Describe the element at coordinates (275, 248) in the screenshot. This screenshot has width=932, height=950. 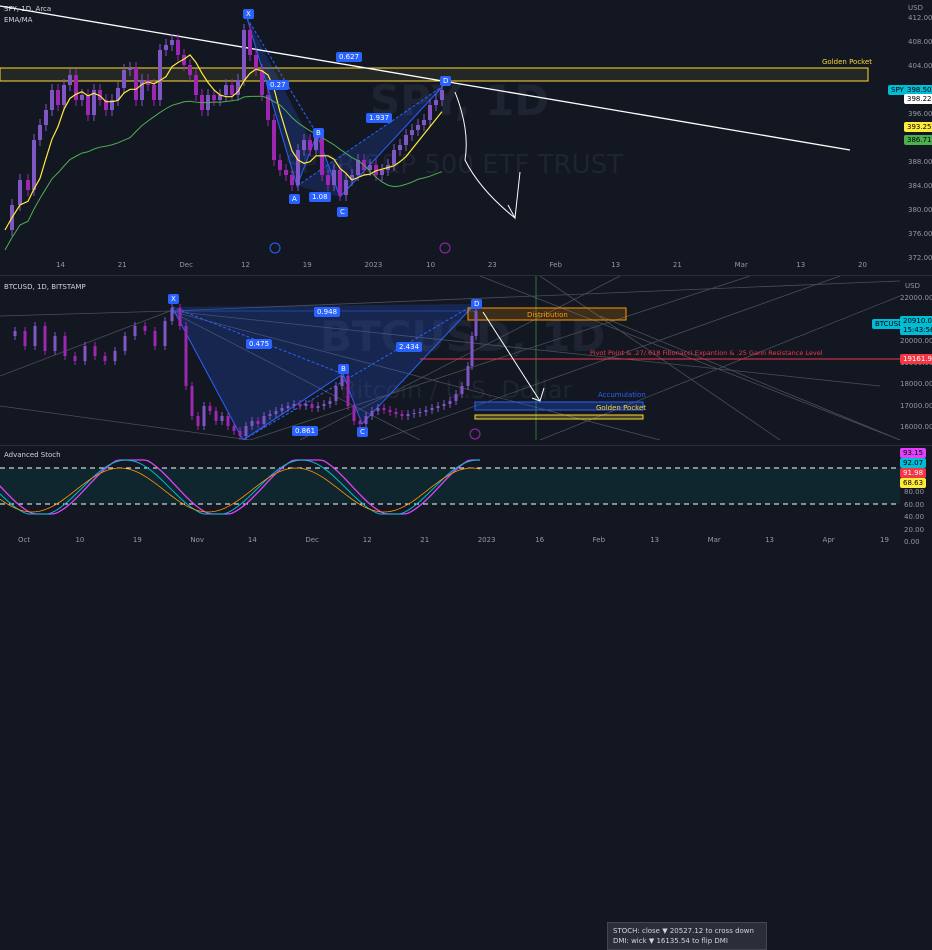
I see `dividend-icon` at that location.